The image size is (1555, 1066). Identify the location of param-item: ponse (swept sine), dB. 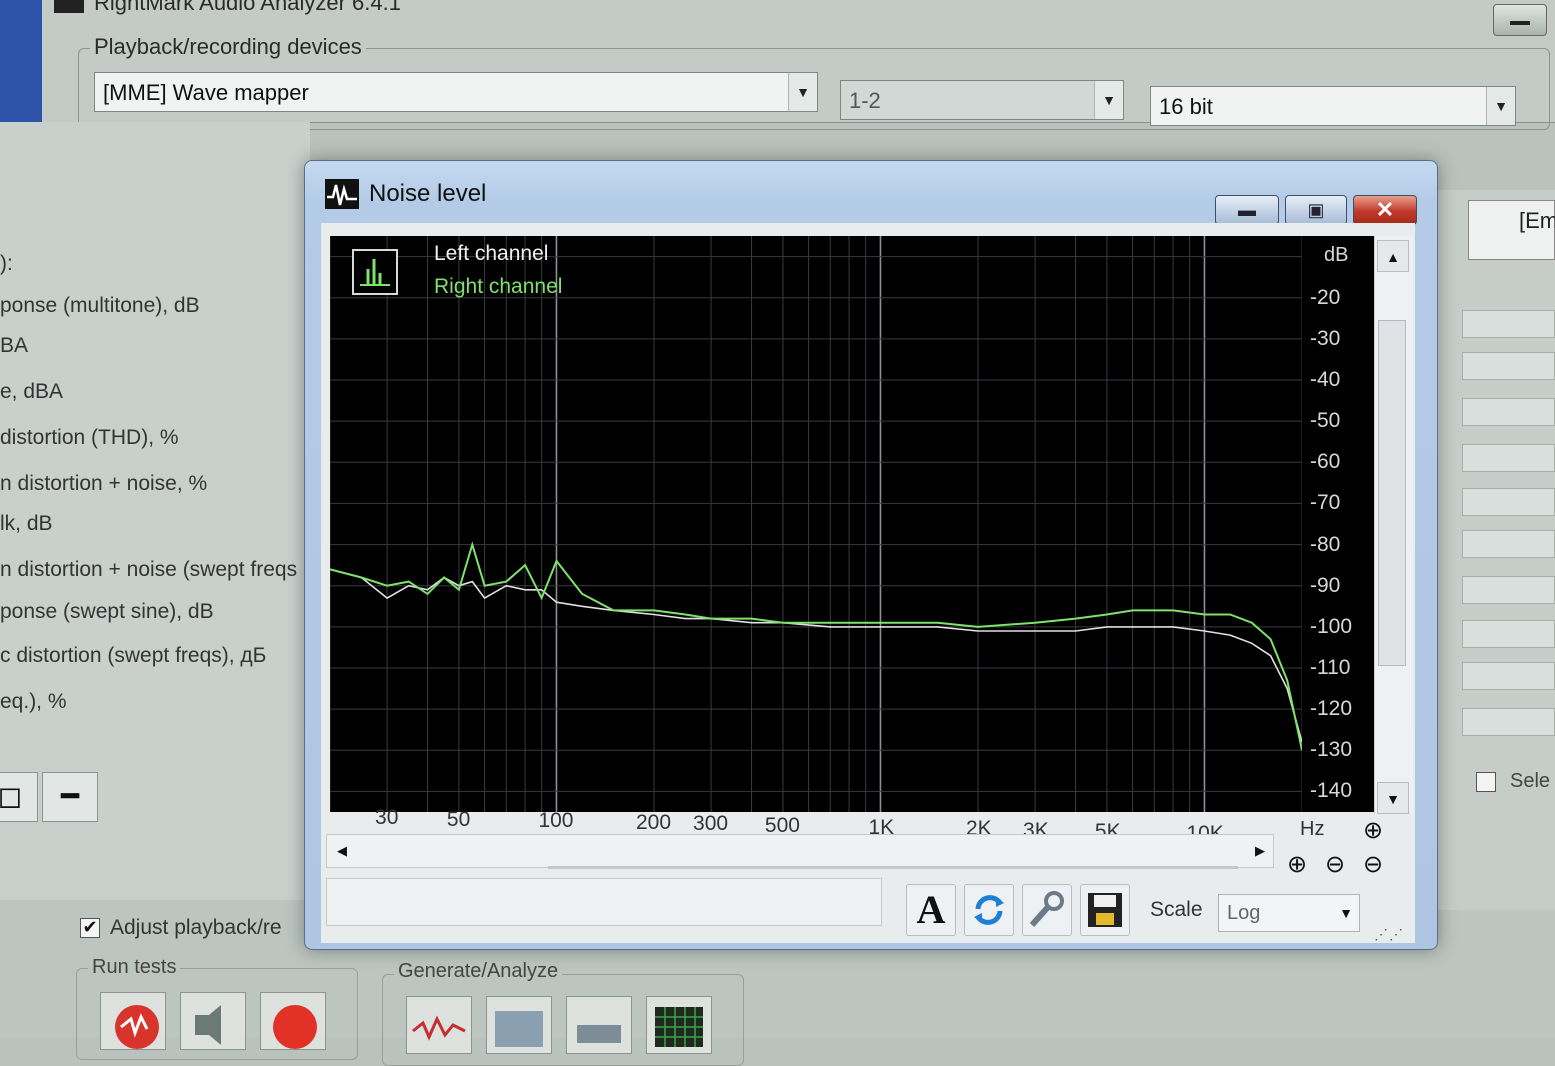
(107, 612).